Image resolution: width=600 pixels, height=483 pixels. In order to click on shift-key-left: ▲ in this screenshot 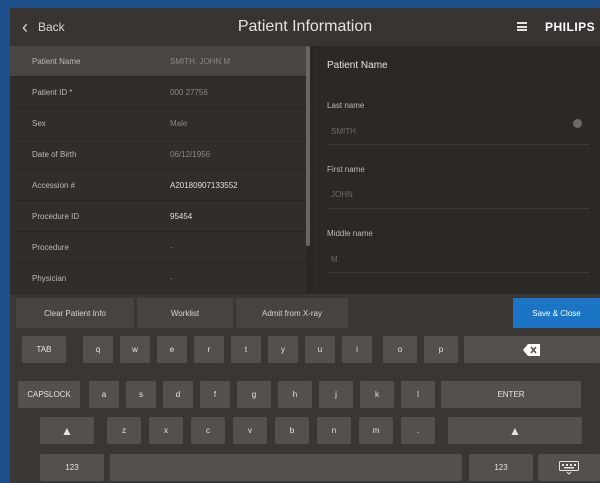, I will do `click(67, 430)`.